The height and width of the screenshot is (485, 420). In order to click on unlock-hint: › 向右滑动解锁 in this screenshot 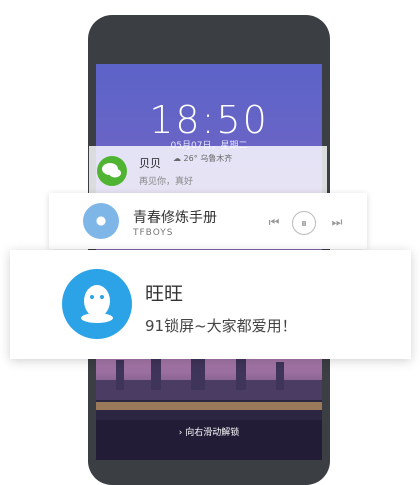, I will do `click(209, 431)`.